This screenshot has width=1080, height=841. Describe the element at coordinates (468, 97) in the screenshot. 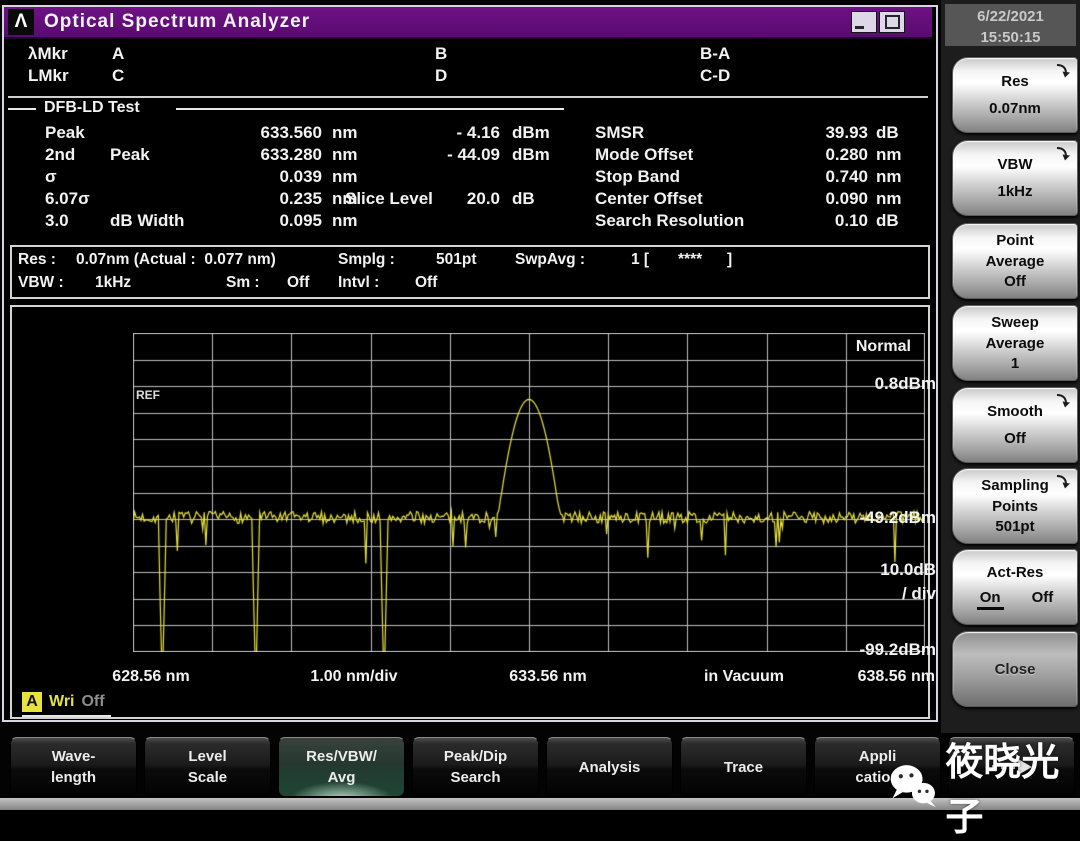

I see `separator-line` at that location.